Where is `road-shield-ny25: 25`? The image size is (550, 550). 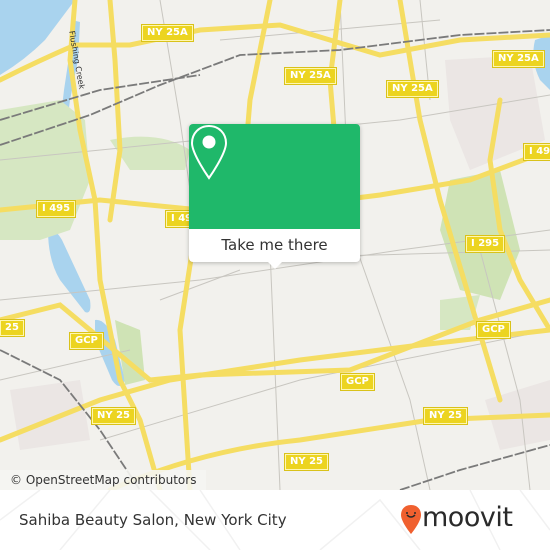 road-shield-ny25: 25 is located at coordinates (12, 328).